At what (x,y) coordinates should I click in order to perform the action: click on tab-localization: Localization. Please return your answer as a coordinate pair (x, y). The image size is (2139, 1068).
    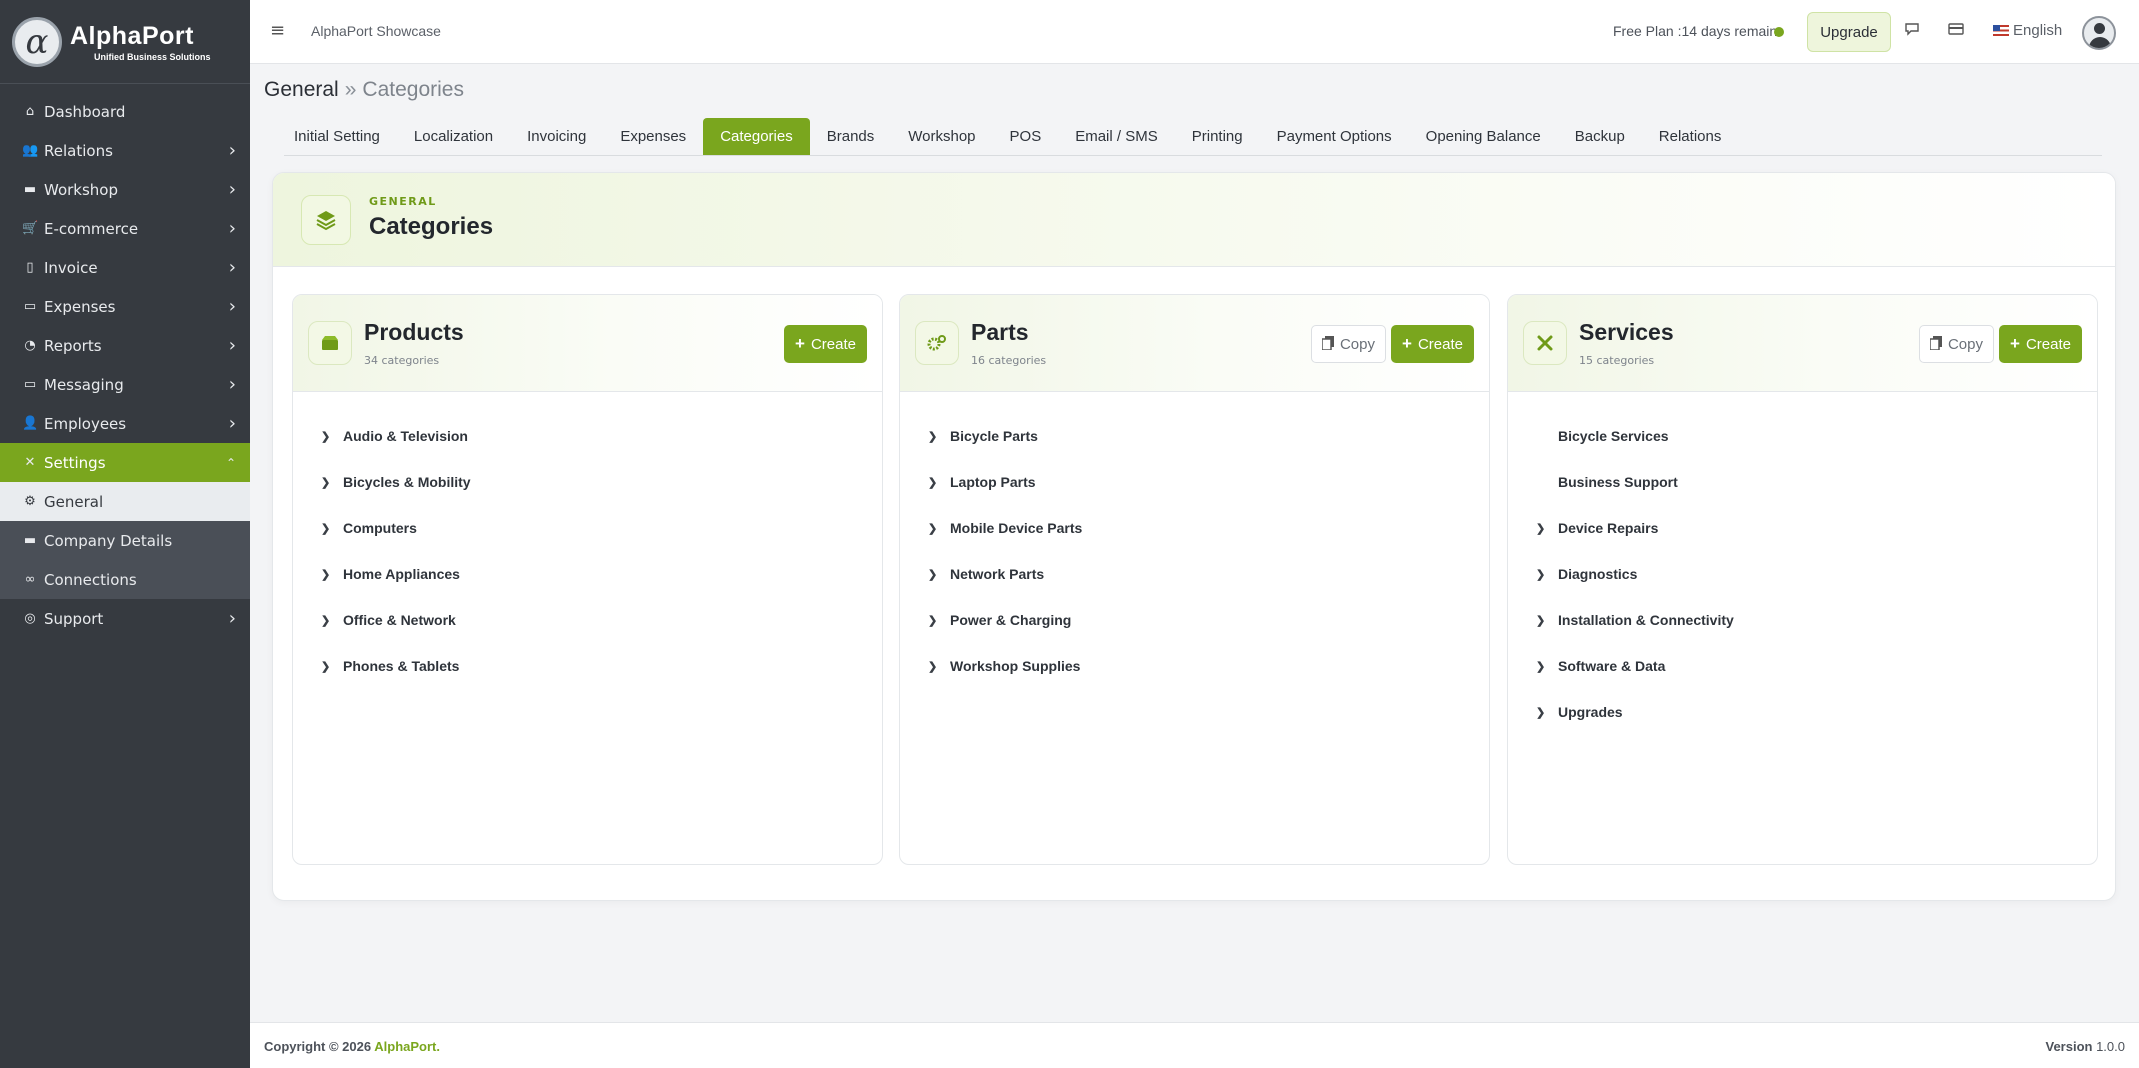
    Looking at the image, I should click on (453, 136).